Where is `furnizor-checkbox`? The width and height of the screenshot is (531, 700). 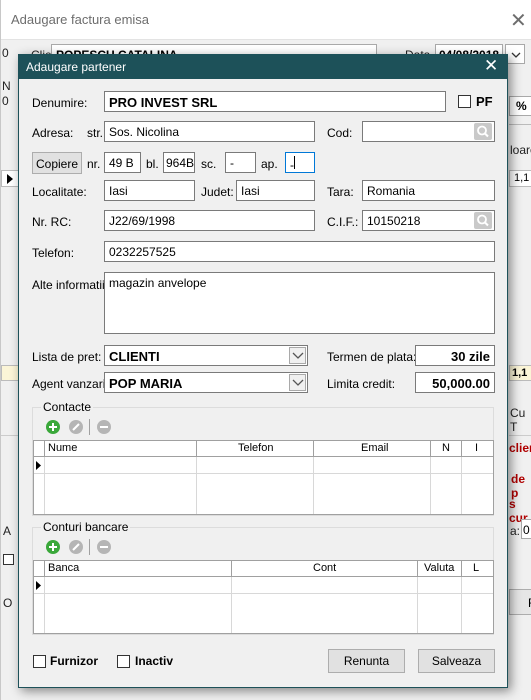 furnizor-checkbox is located at coordinates (39, 661).